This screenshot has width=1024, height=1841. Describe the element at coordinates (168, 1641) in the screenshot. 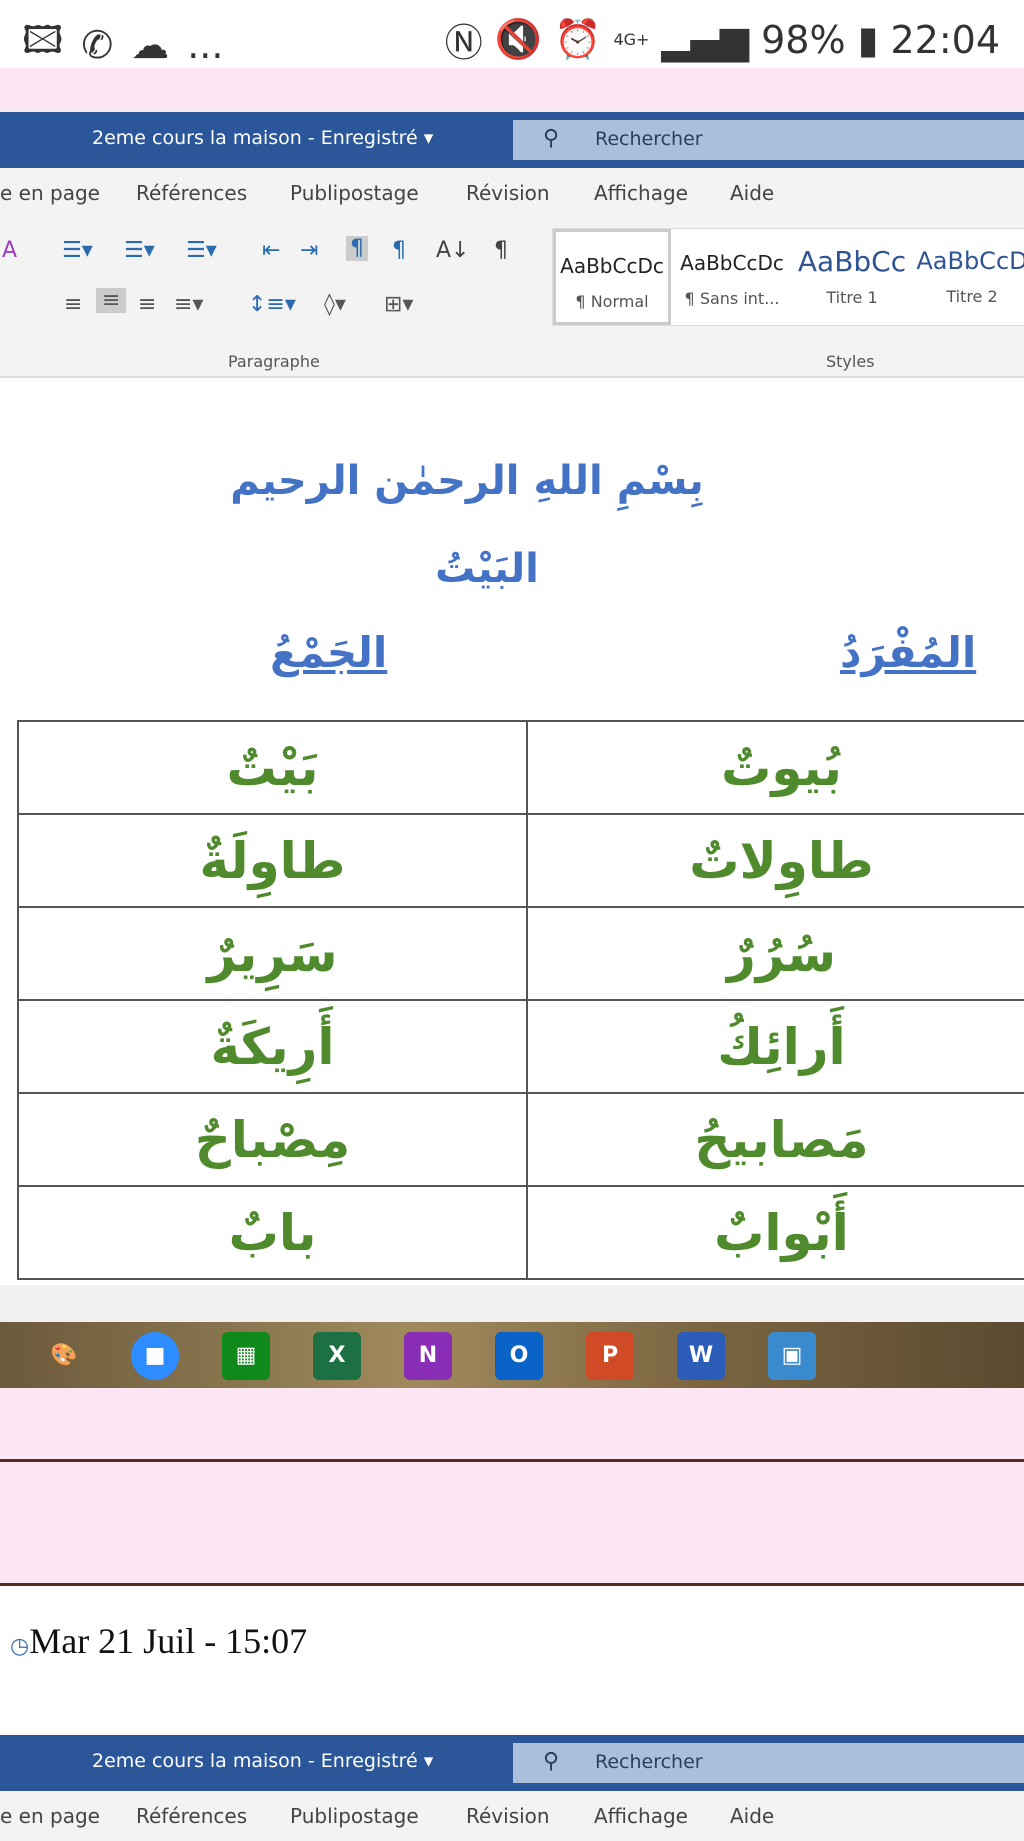

I see `post-date-text: Mar 21 Juil - 15:07` at that location.